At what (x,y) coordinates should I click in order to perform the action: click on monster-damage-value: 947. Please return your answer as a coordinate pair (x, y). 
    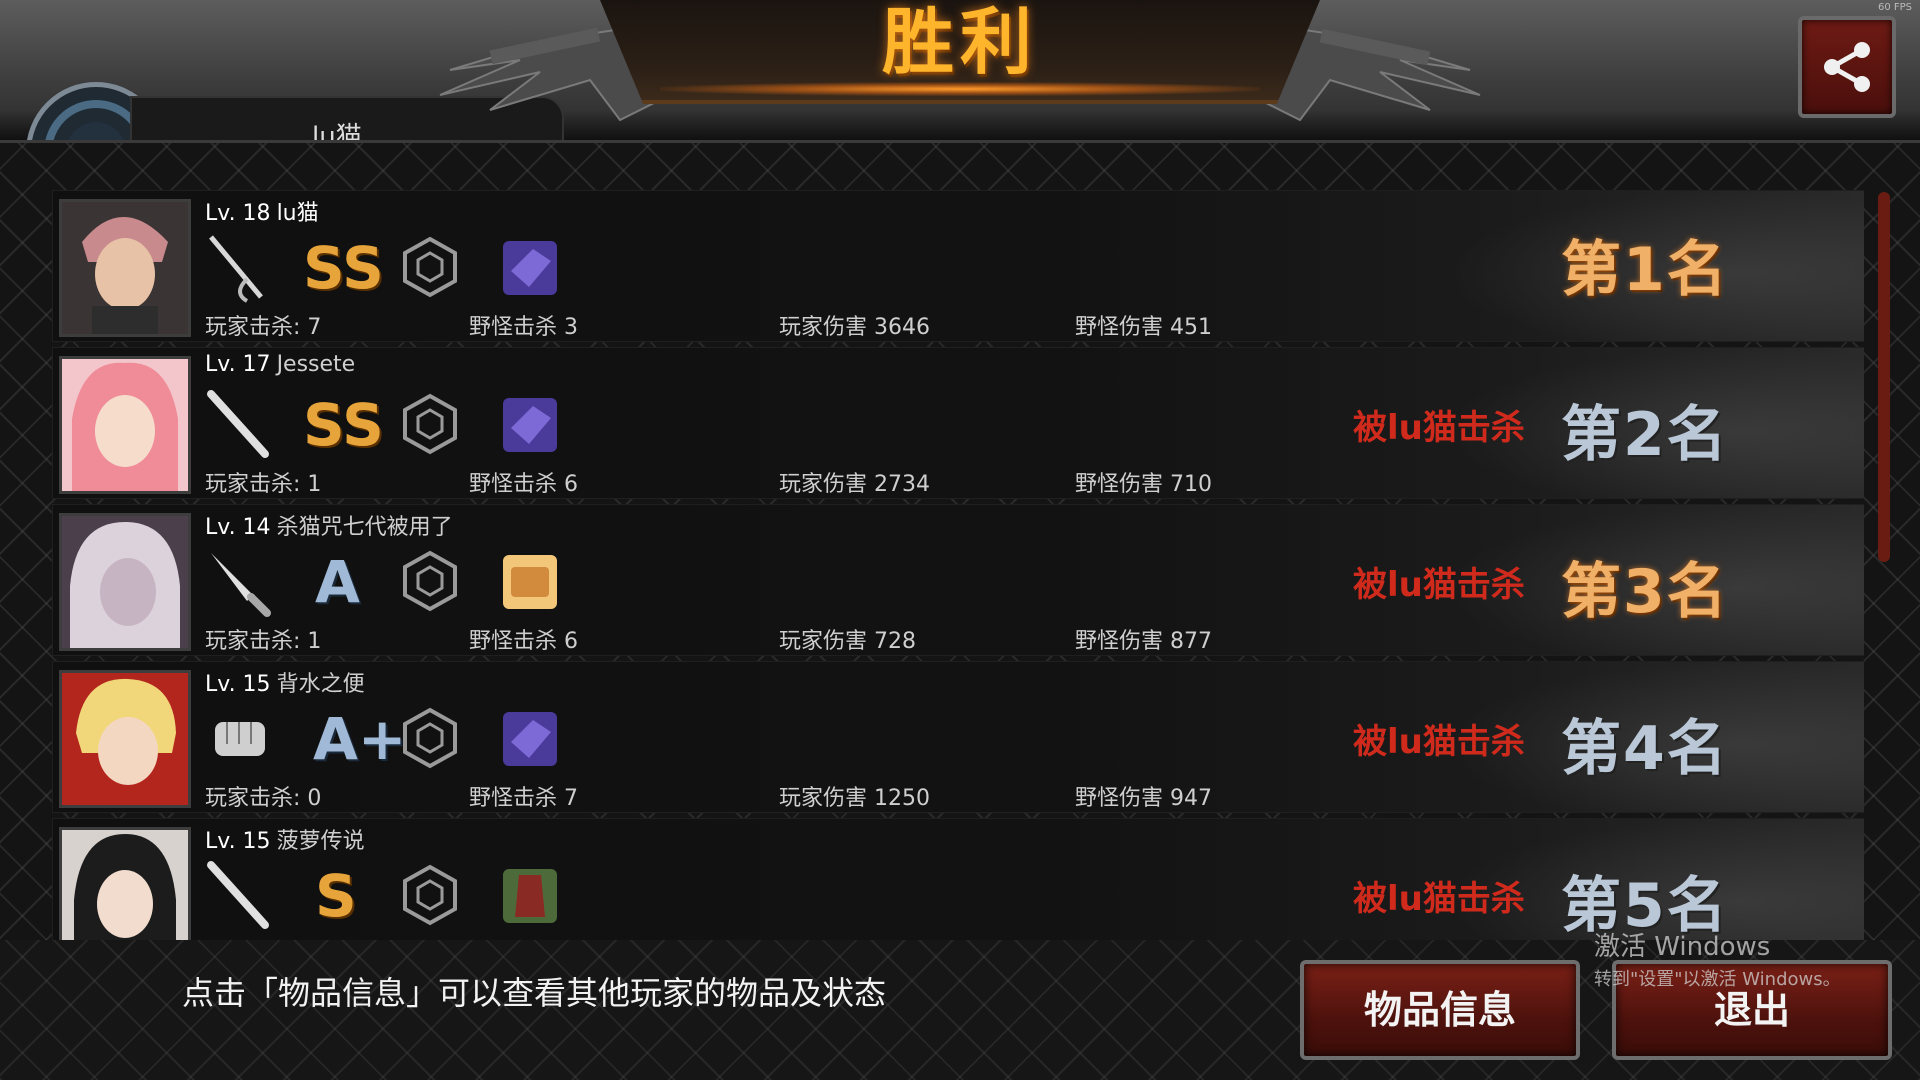
    Looking at the image, I should click on (1191, 798).